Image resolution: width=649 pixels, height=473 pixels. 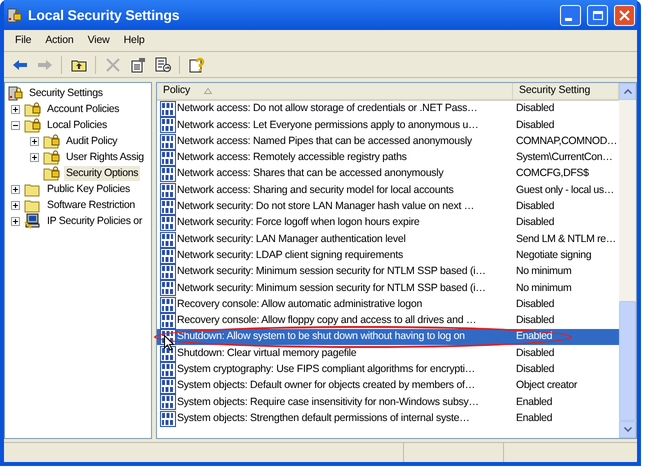 What do you see at coordinates (98, 40) in the screenshot?
I see `menu-item: View` at bounding box center [98, 40].